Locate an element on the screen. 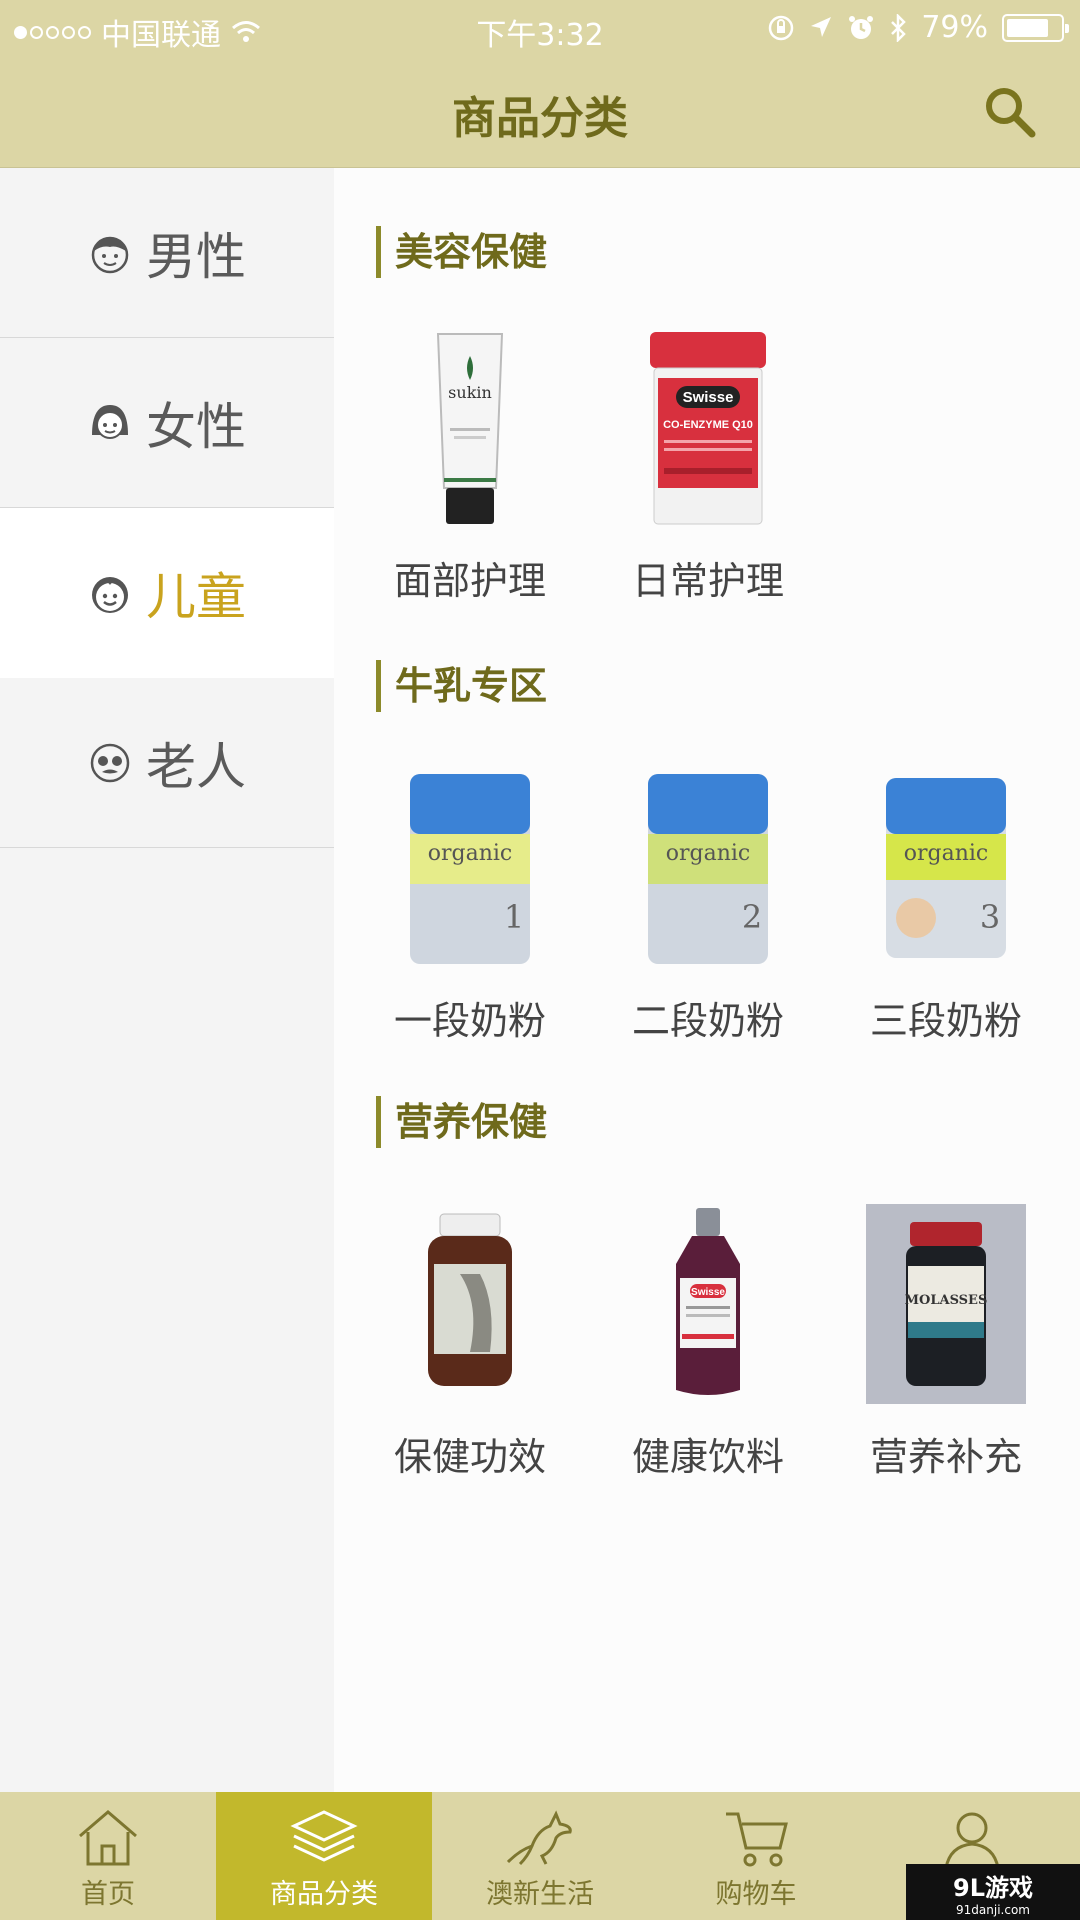 The image size is (1080, 1920). bluetooth-icon is located at coordinates (899, 27).